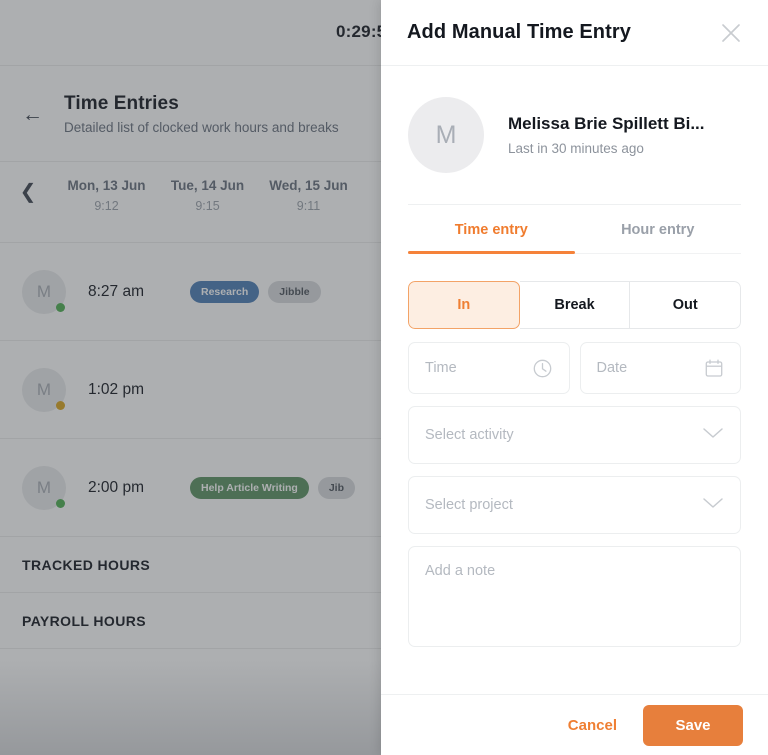  Describe the element at coordinates (225, 291) in the screenshot. I see `activity-badge: Research` at that location.